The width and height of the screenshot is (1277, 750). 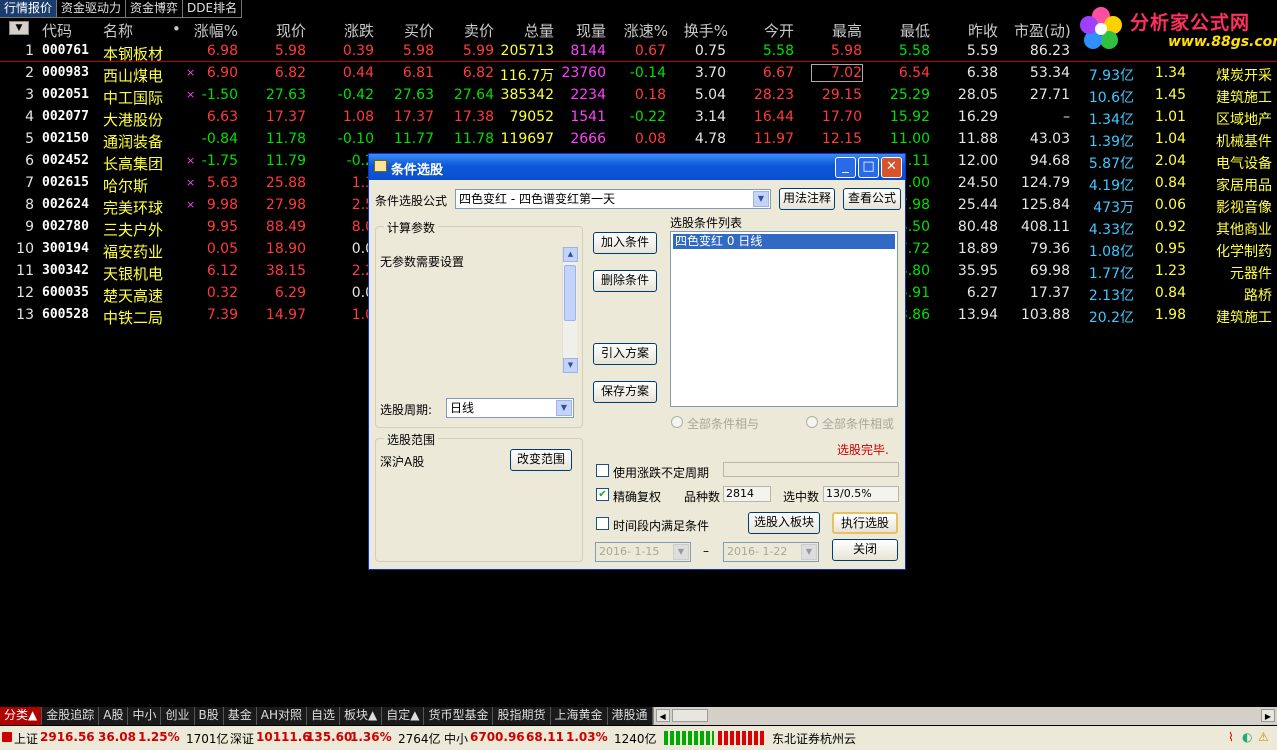 What do you see at coordinates (784, 523) in the screenshot?
I see `to-block-button: 选股入板块` at bounding box center [784, 523].